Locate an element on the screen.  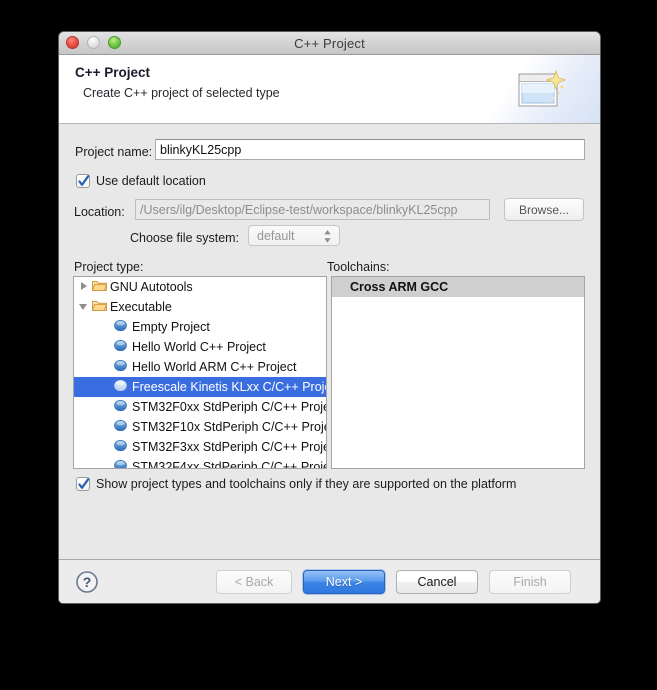
use-default-location-checkbox is located at coordinates (83, 181).